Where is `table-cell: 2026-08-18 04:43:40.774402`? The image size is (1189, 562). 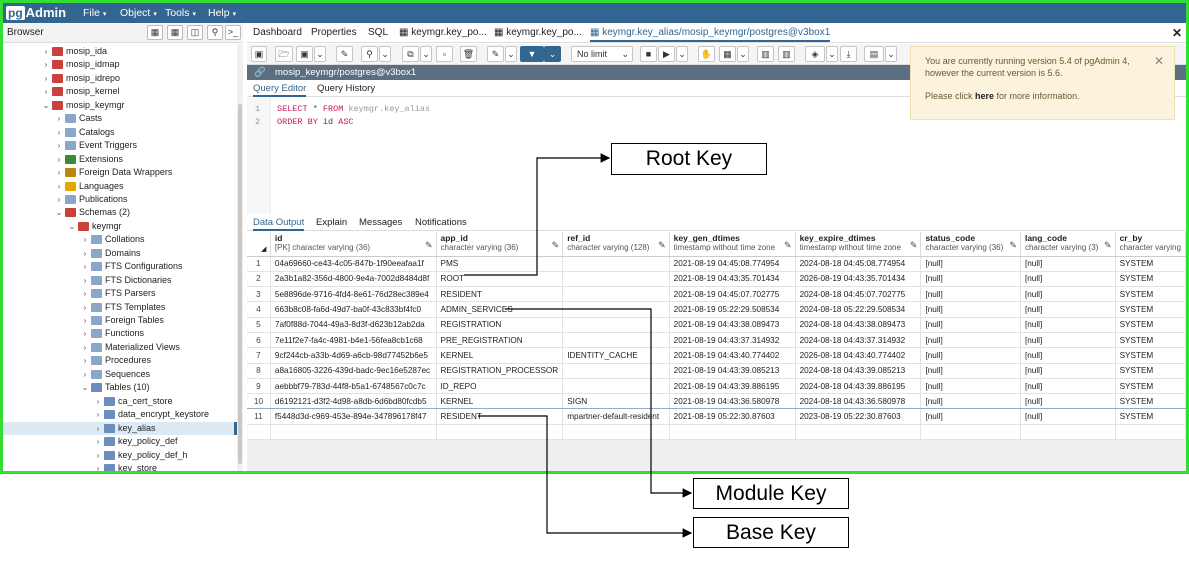 table-cell: 2026-08-18 04:43:40.774402 is located at coordinates (858, 355).